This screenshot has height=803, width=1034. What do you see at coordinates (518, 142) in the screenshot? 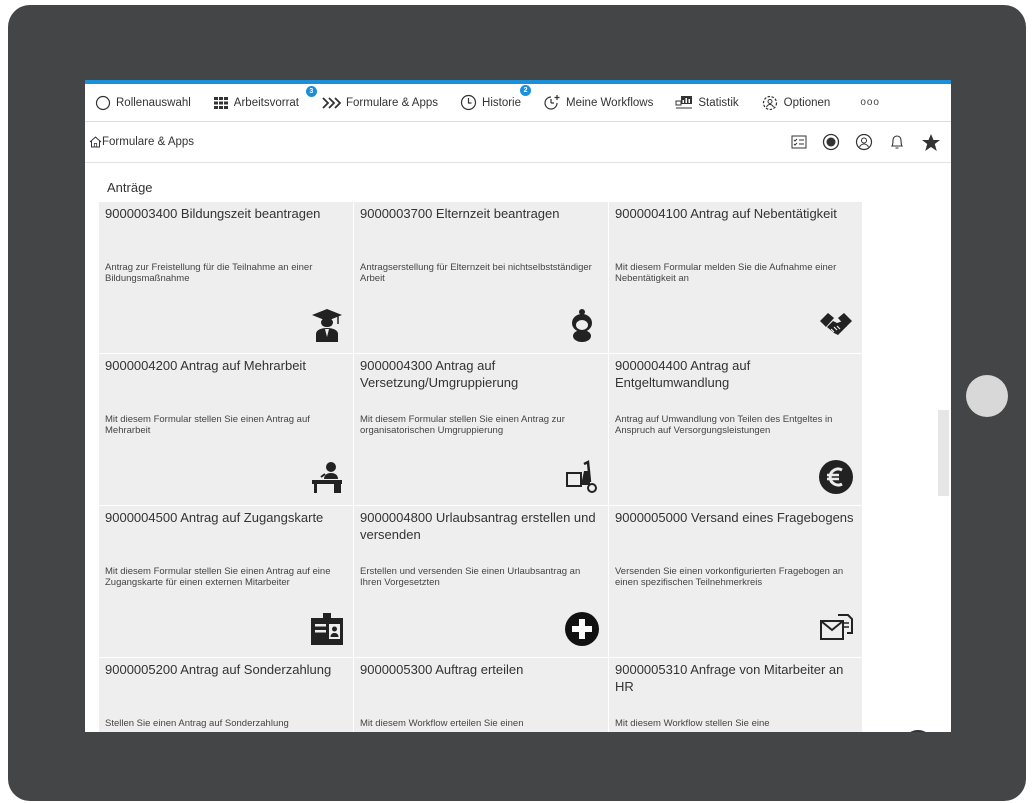
I see `subheader: Formulare & Apps` at bounding box center [518, 142].